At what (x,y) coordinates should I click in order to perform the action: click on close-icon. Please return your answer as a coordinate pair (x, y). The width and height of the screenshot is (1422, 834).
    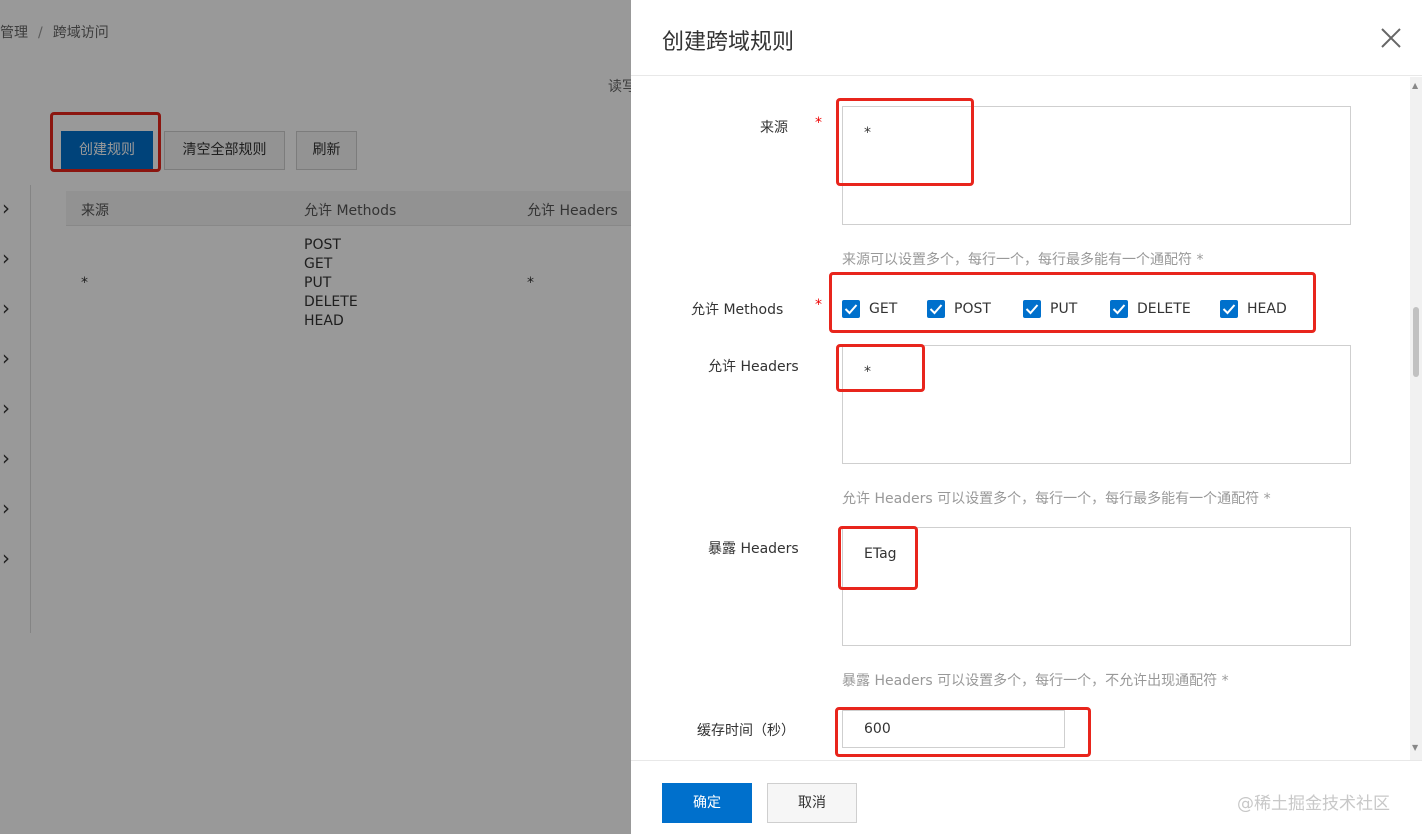
    Looking at the image, I should click on (1391, 38).